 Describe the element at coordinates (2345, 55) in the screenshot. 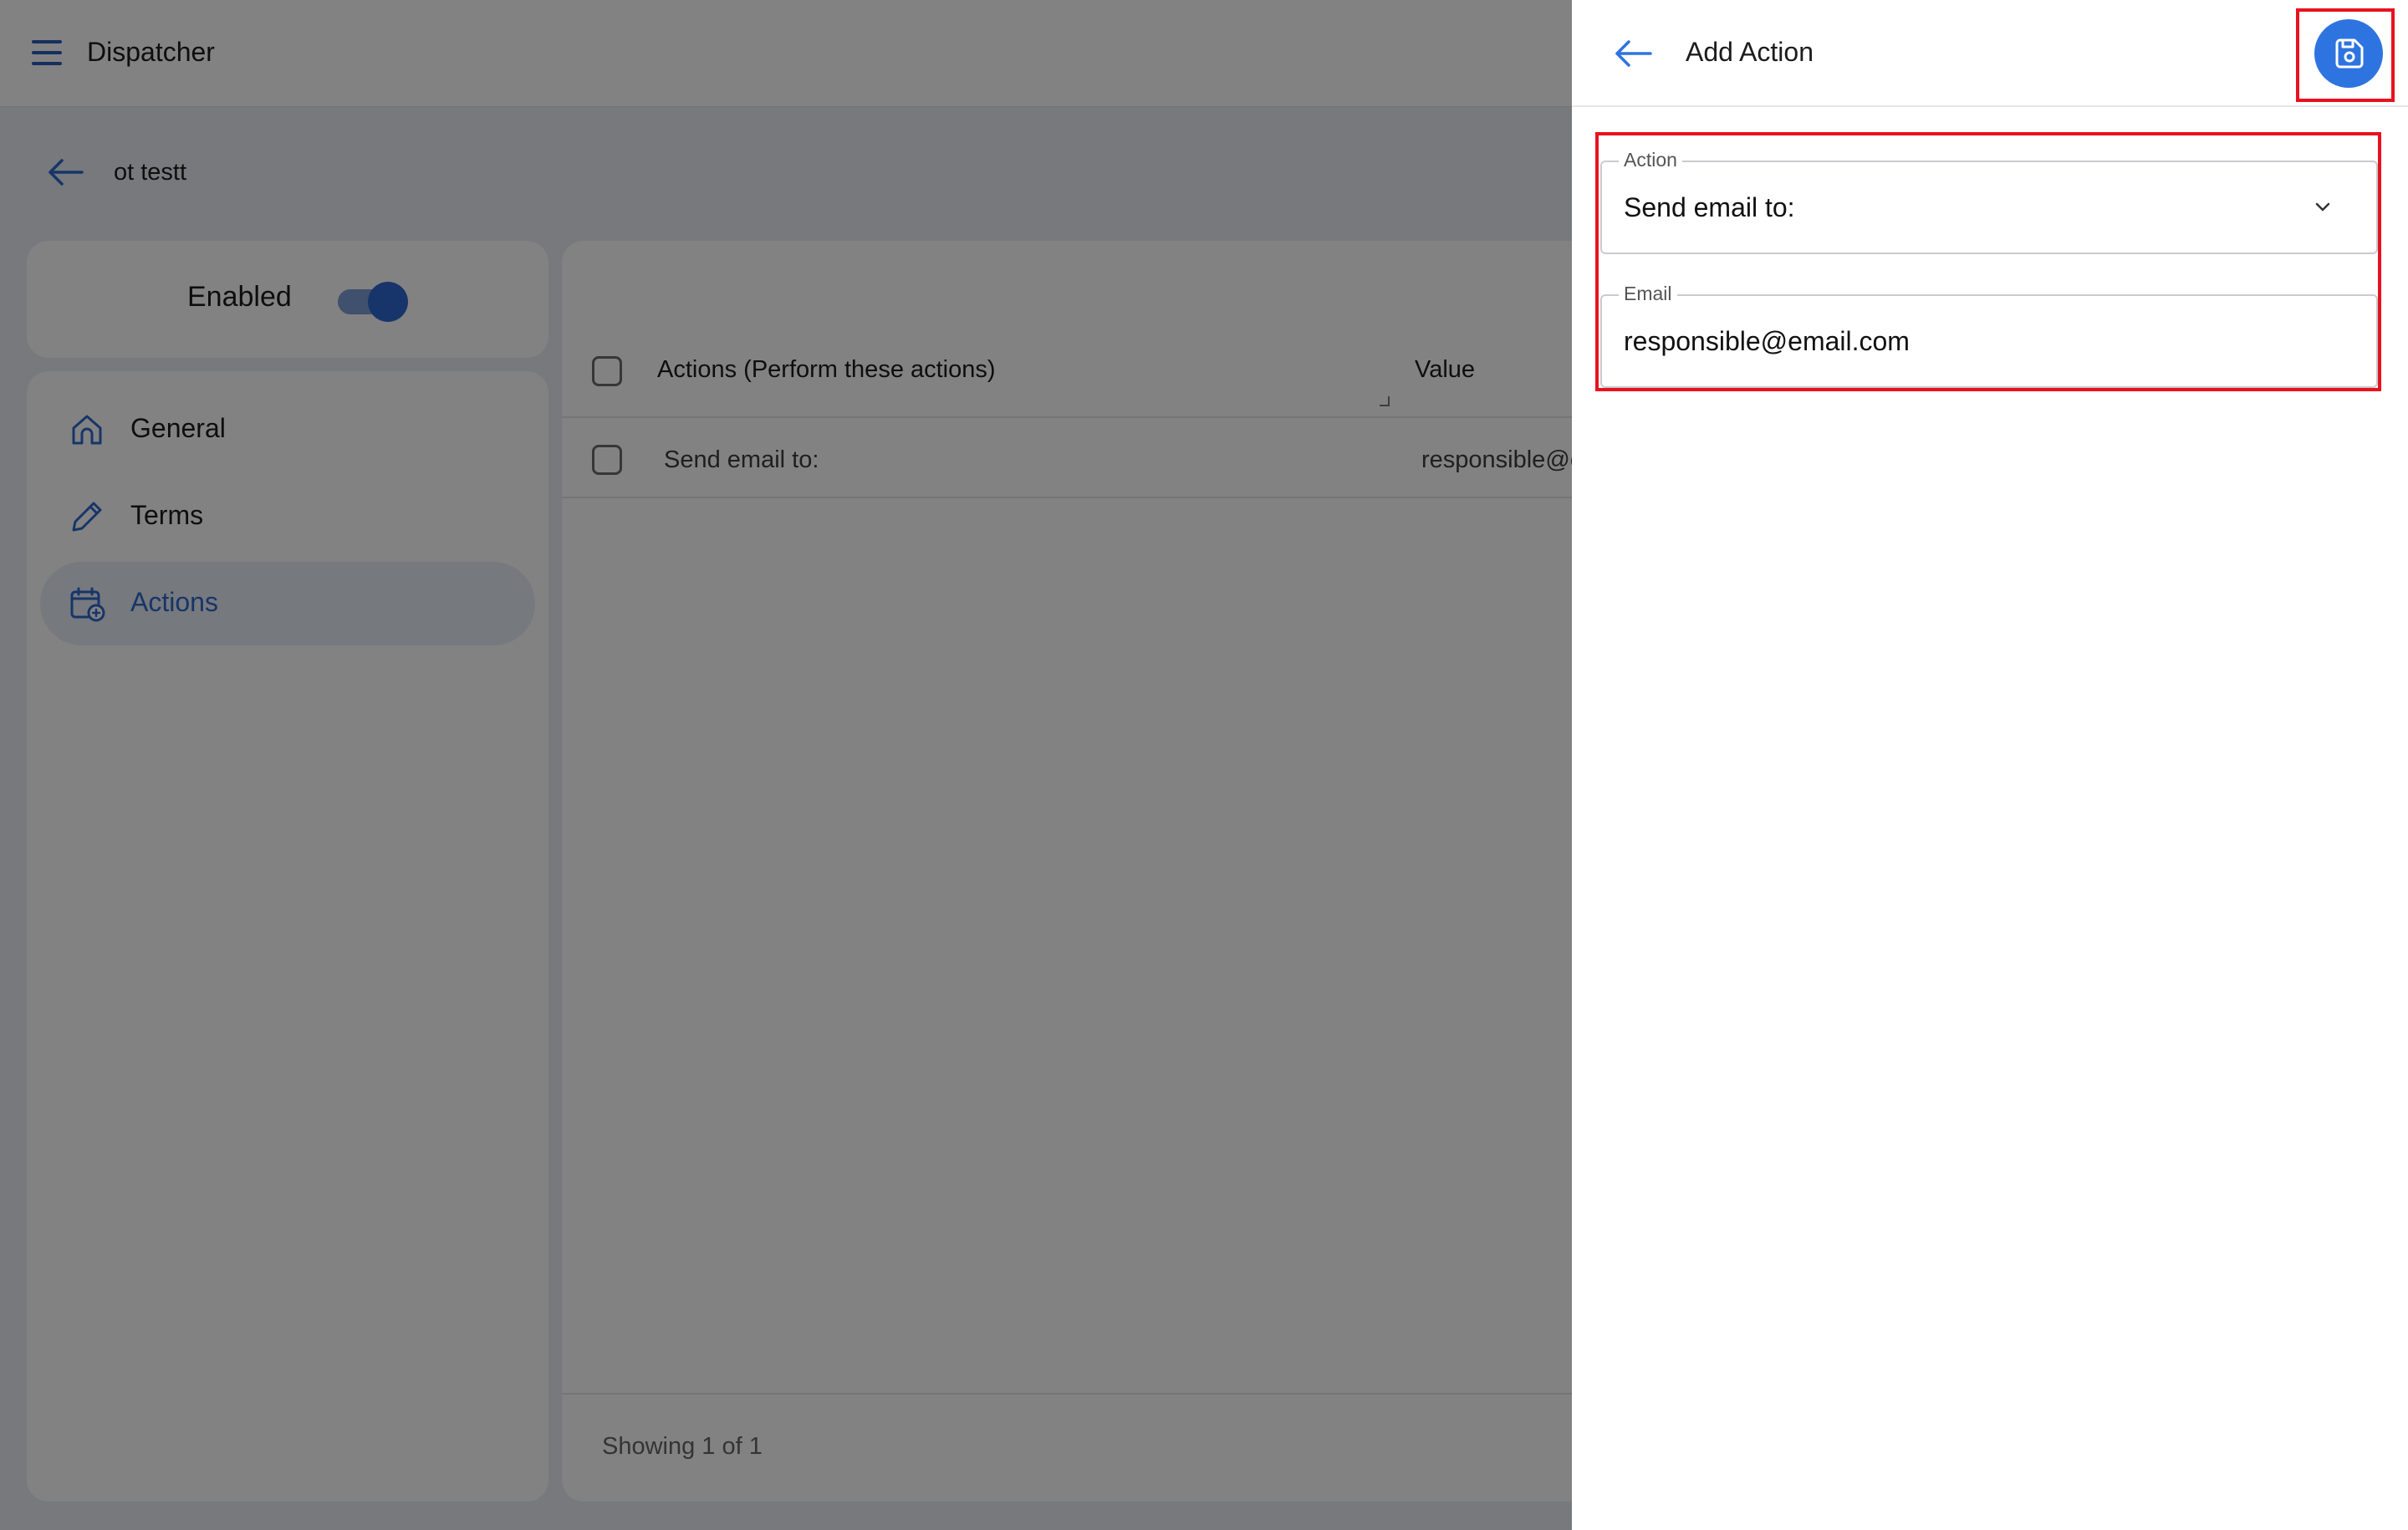

I see `save-button-highlight` at that location.